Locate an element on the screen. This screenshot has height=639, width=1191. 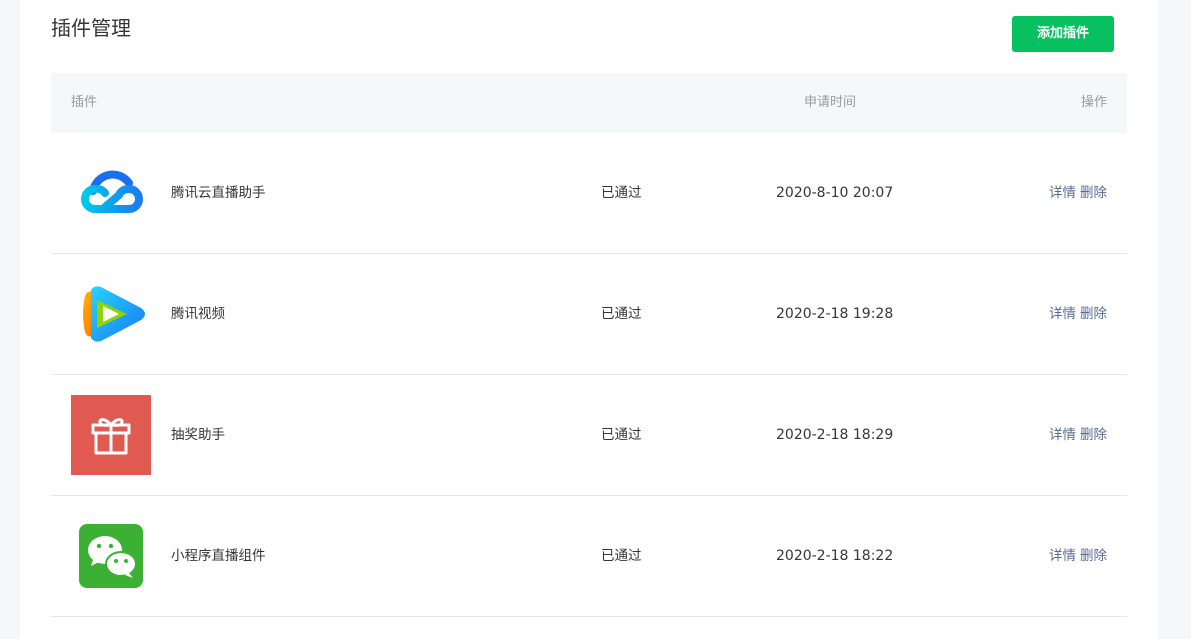
column-header-plugin: 插件 is located at coordinates (84, 102).